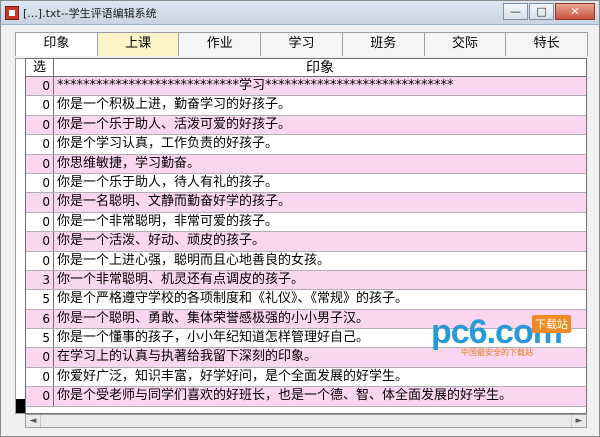  What do you see at coordinates (90, 13) in the screenshot?
I see `window-title: [...].txt--学生评语编辑系统` at bounding box center [90, 13].